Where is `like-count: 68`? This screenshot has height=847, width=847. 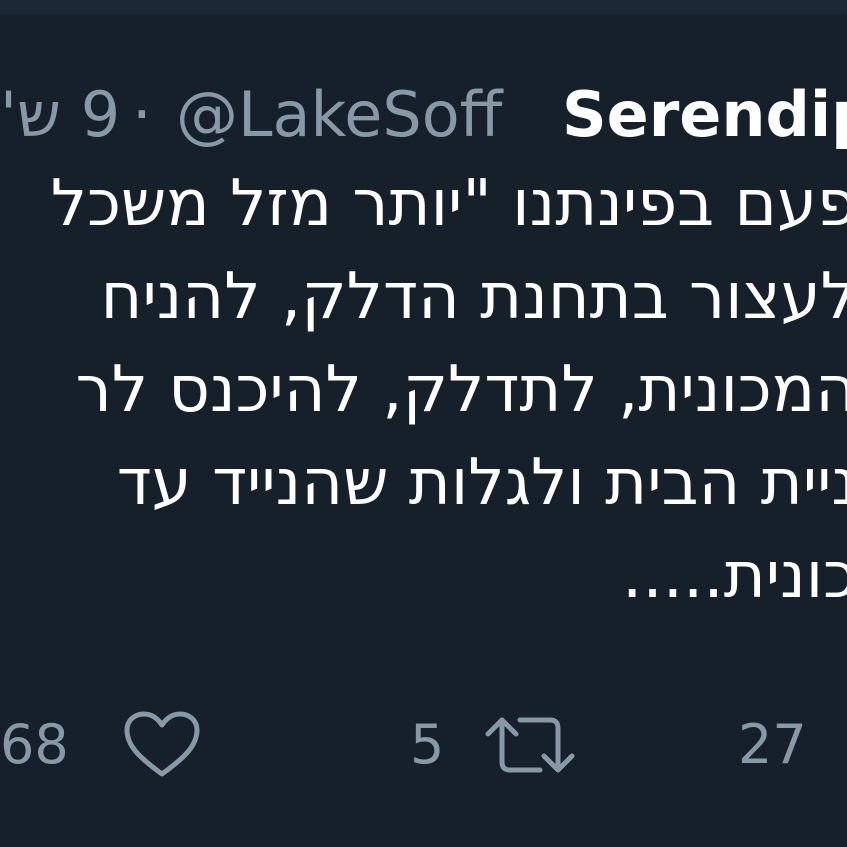 like-count: 68 is located at coordinates (34, 745).